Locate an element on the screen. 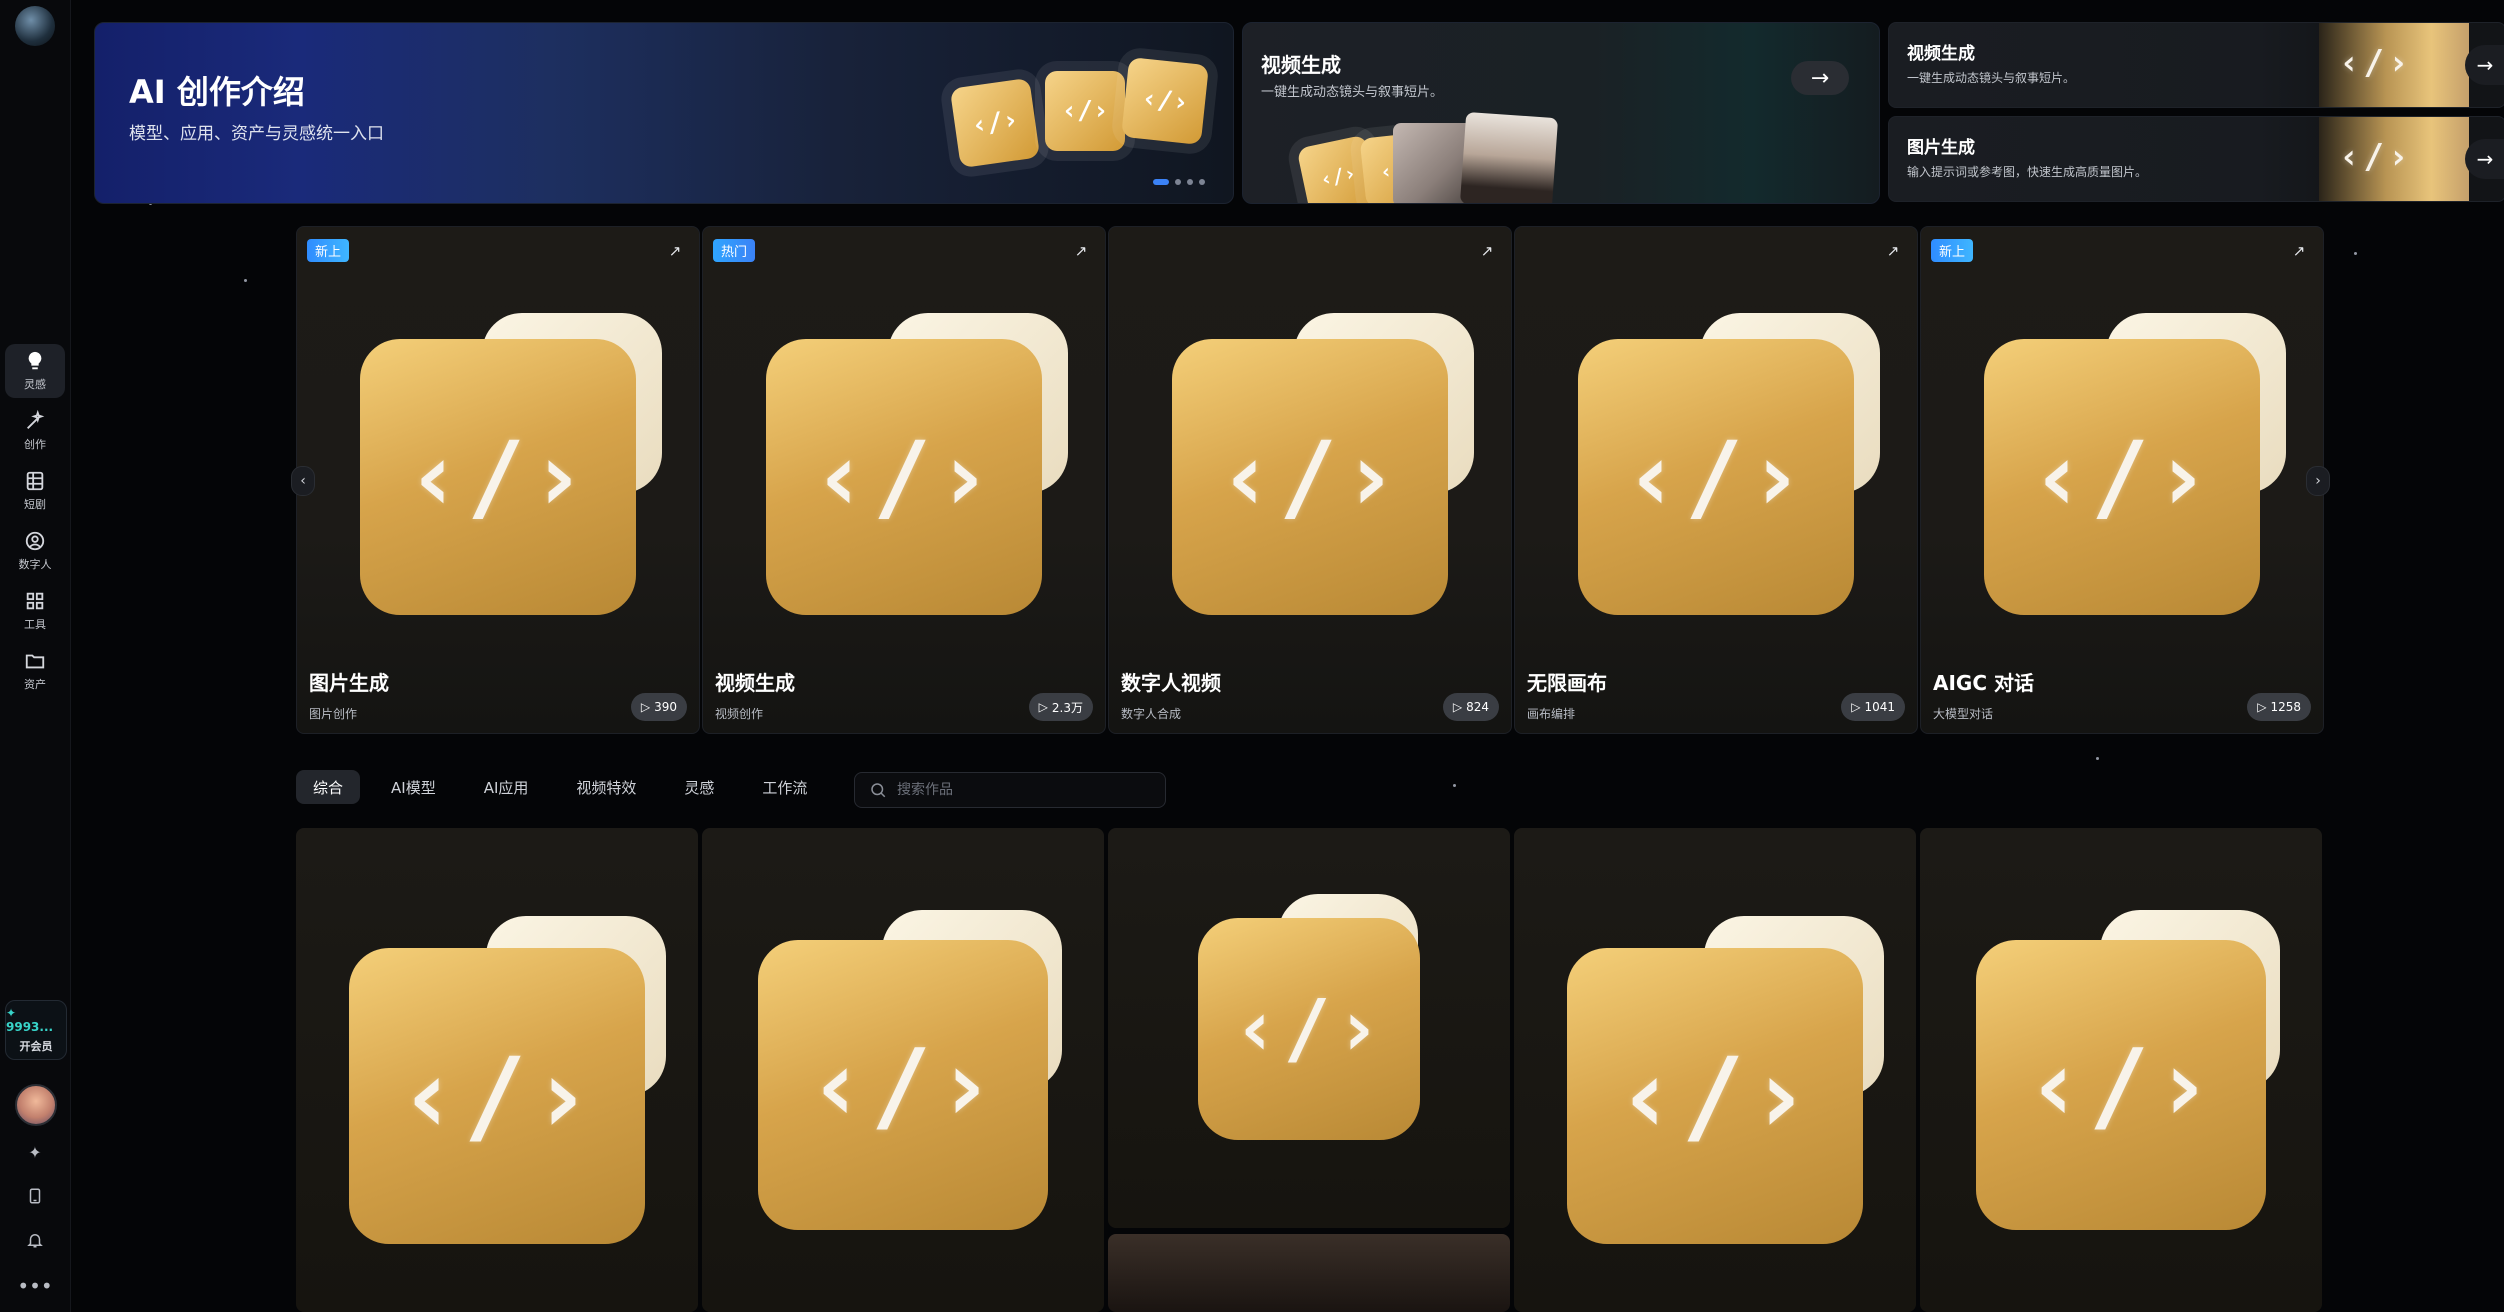 The height and width of the screenshot is (1312, 2504). more-icon: ••• is located at coordinates (34, 1286).